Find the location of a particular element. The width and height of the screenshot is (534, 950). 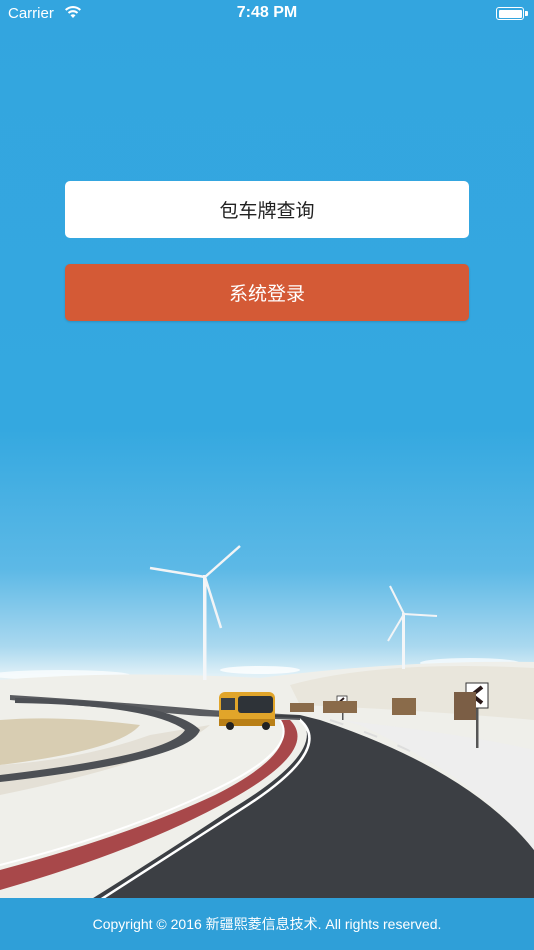

battery-fill is located at coordinates (510, 13).